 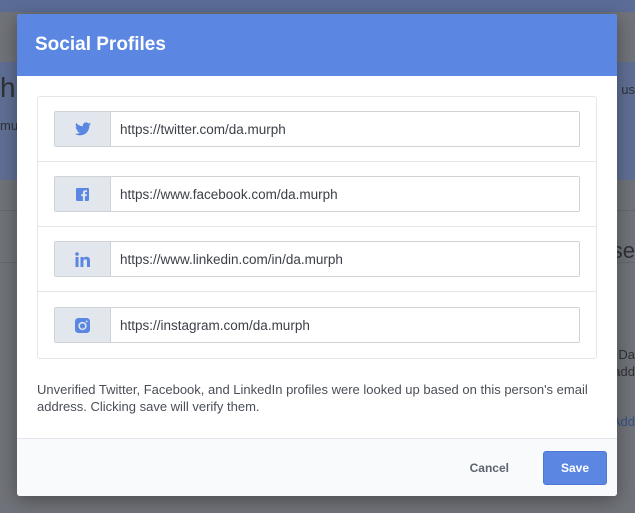 I want to click on instagram-url-input, so click(x=345, y=325).